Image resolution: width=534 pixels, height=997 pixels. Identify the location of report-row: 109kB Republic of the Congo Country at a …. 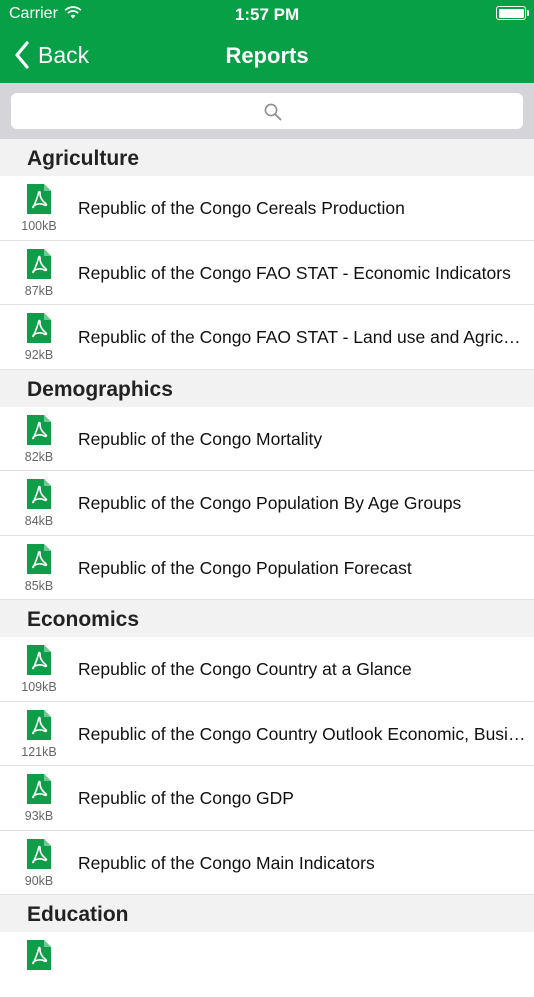
(267, 669).